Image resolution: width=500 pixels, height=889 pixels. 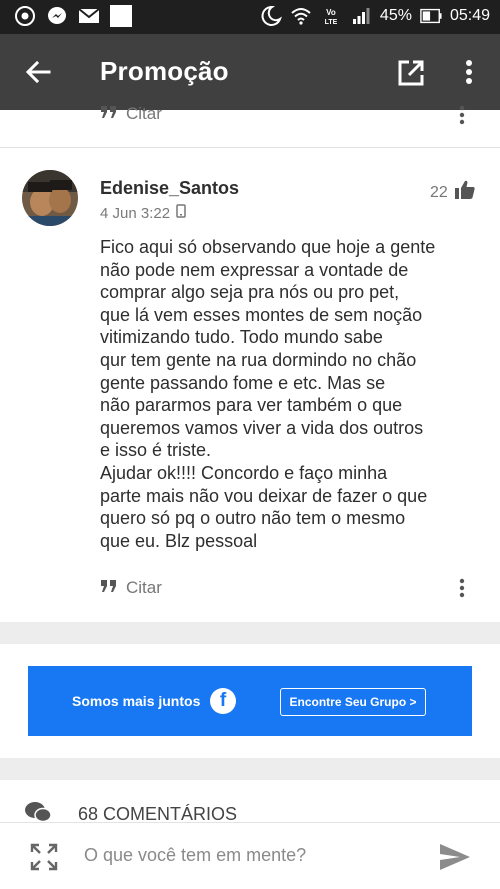 What do you see at coordinates (331, 12) in the screenshot?
I see `svg-text: Vo` at bounding box center [331, 12].